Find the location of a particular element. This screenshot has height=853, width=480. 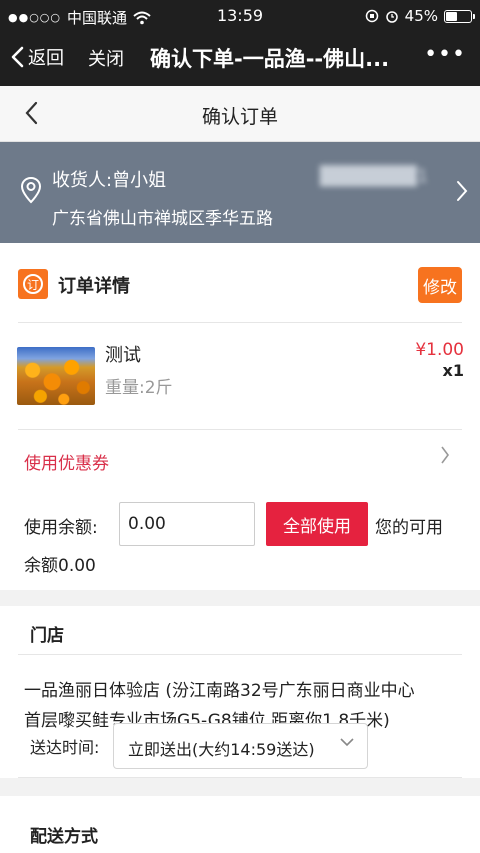

shipping-section: 配送方式 is located at coordinates (240, 824).